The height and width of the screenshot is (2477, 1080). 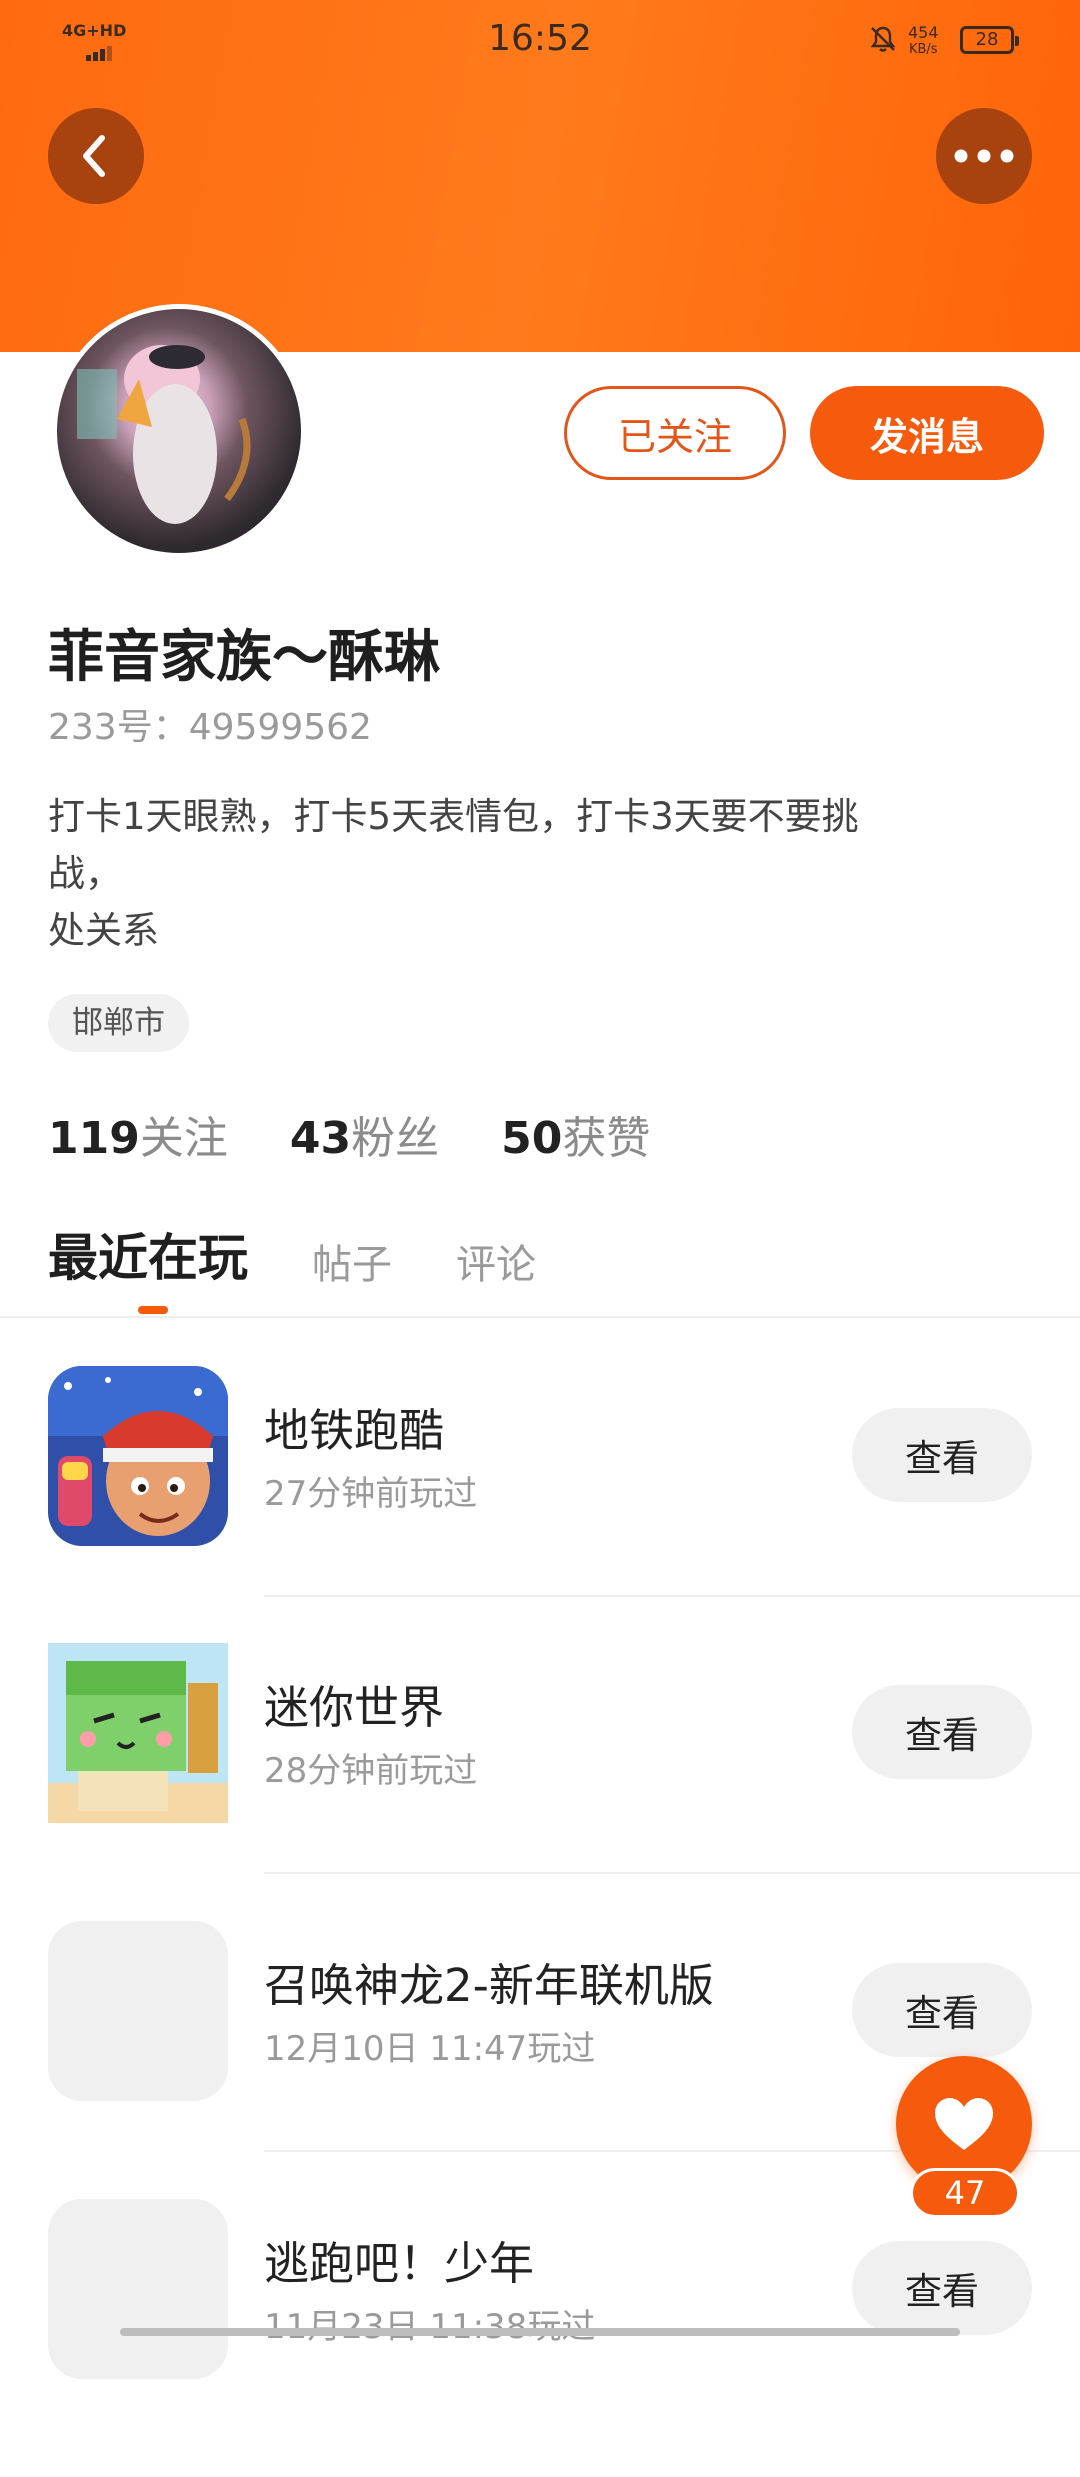 I want to click on profile-name: 菲音家族～酥琳, so click(x=244, y=657).